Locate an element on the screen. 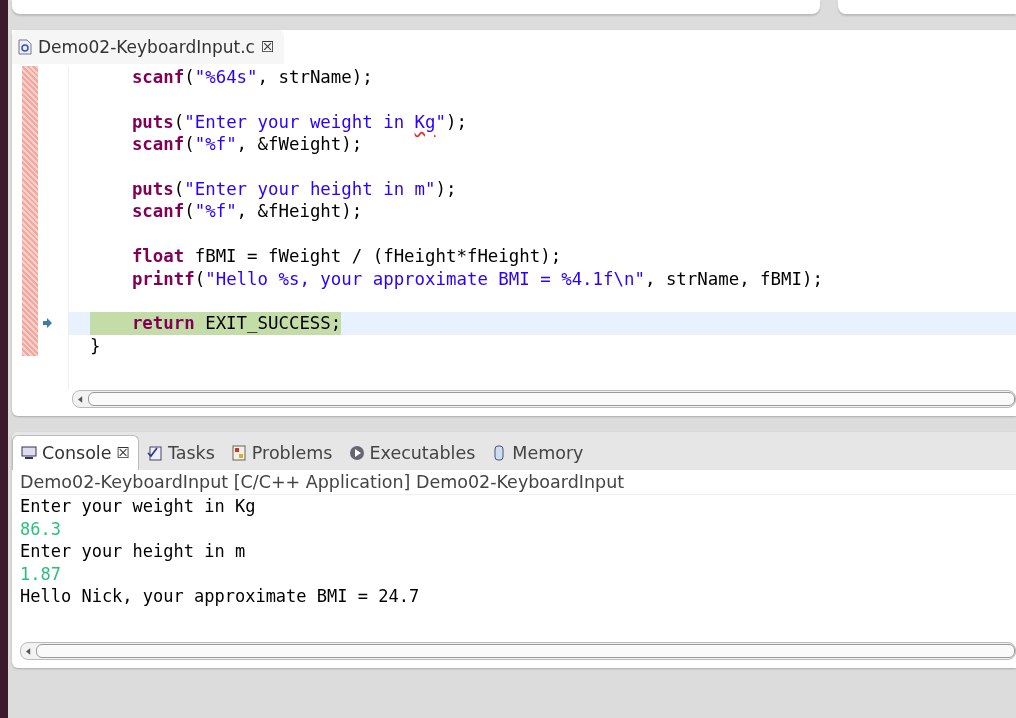 Image resolution: width=1016 pixels, height=718 pixels. view-tab: Memory is located at coordinates (537, 453).